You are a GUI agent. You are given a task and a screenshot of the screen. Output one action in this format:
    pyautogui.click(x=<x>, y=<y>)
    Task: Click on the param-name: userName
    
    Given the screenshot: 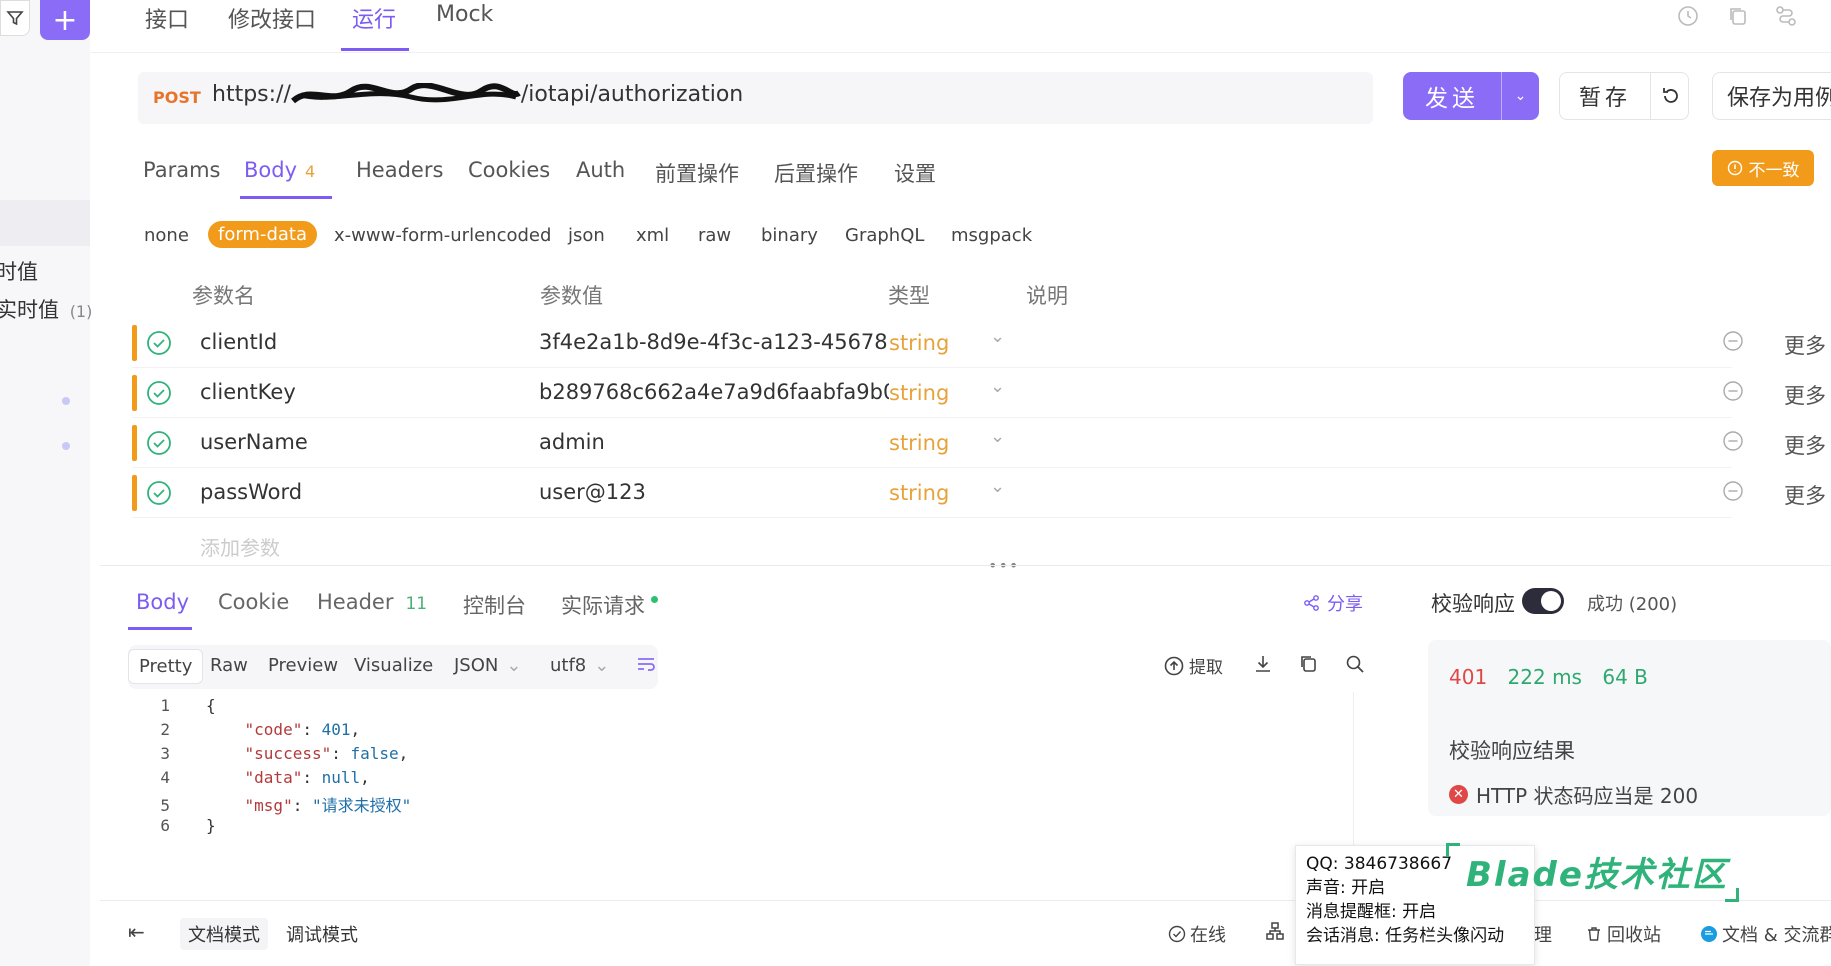 What is the action you would take?
    pyautogui.click(x=254, y=442)
    